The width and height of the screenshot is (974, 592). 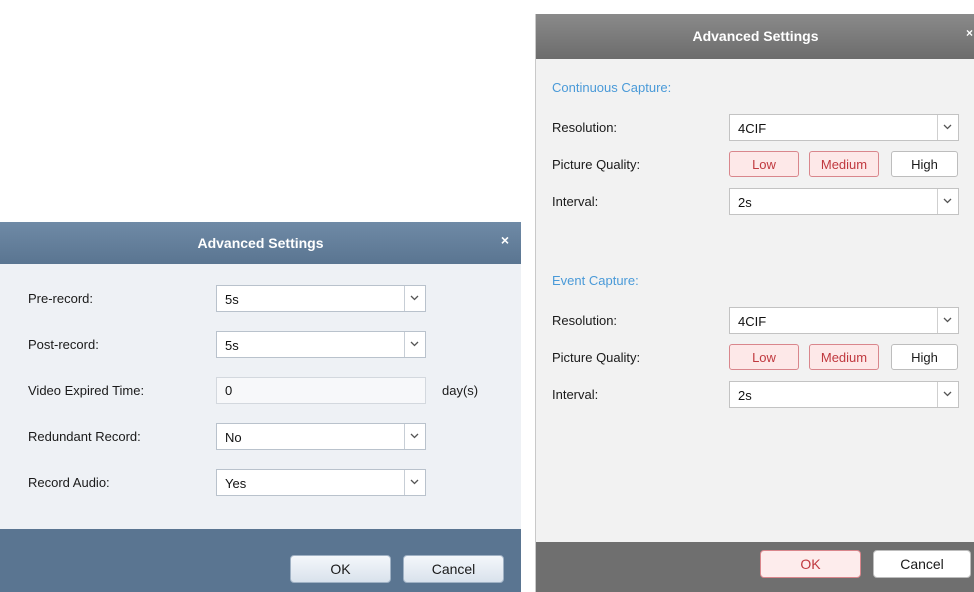 What do you see at coordinates (69, 482) in the screenshot?
I see `record-audio-label: Record Audio:` at bounding box center [69, 482].